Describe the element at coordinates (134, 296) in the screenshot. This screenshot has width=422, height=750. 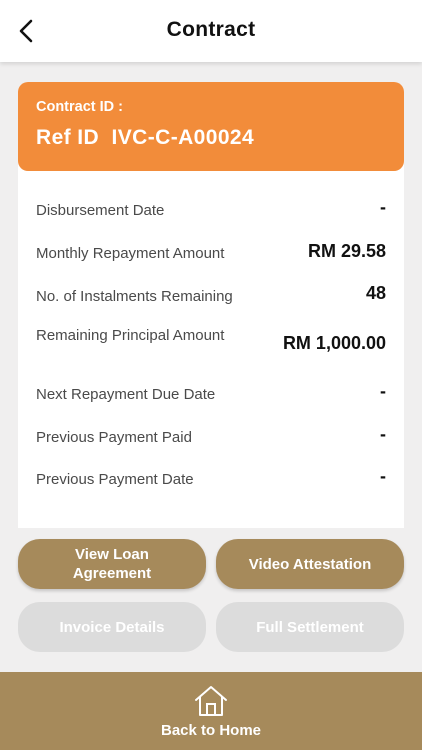
I see `detail-label: No. of Instalments Remaining` at that location.